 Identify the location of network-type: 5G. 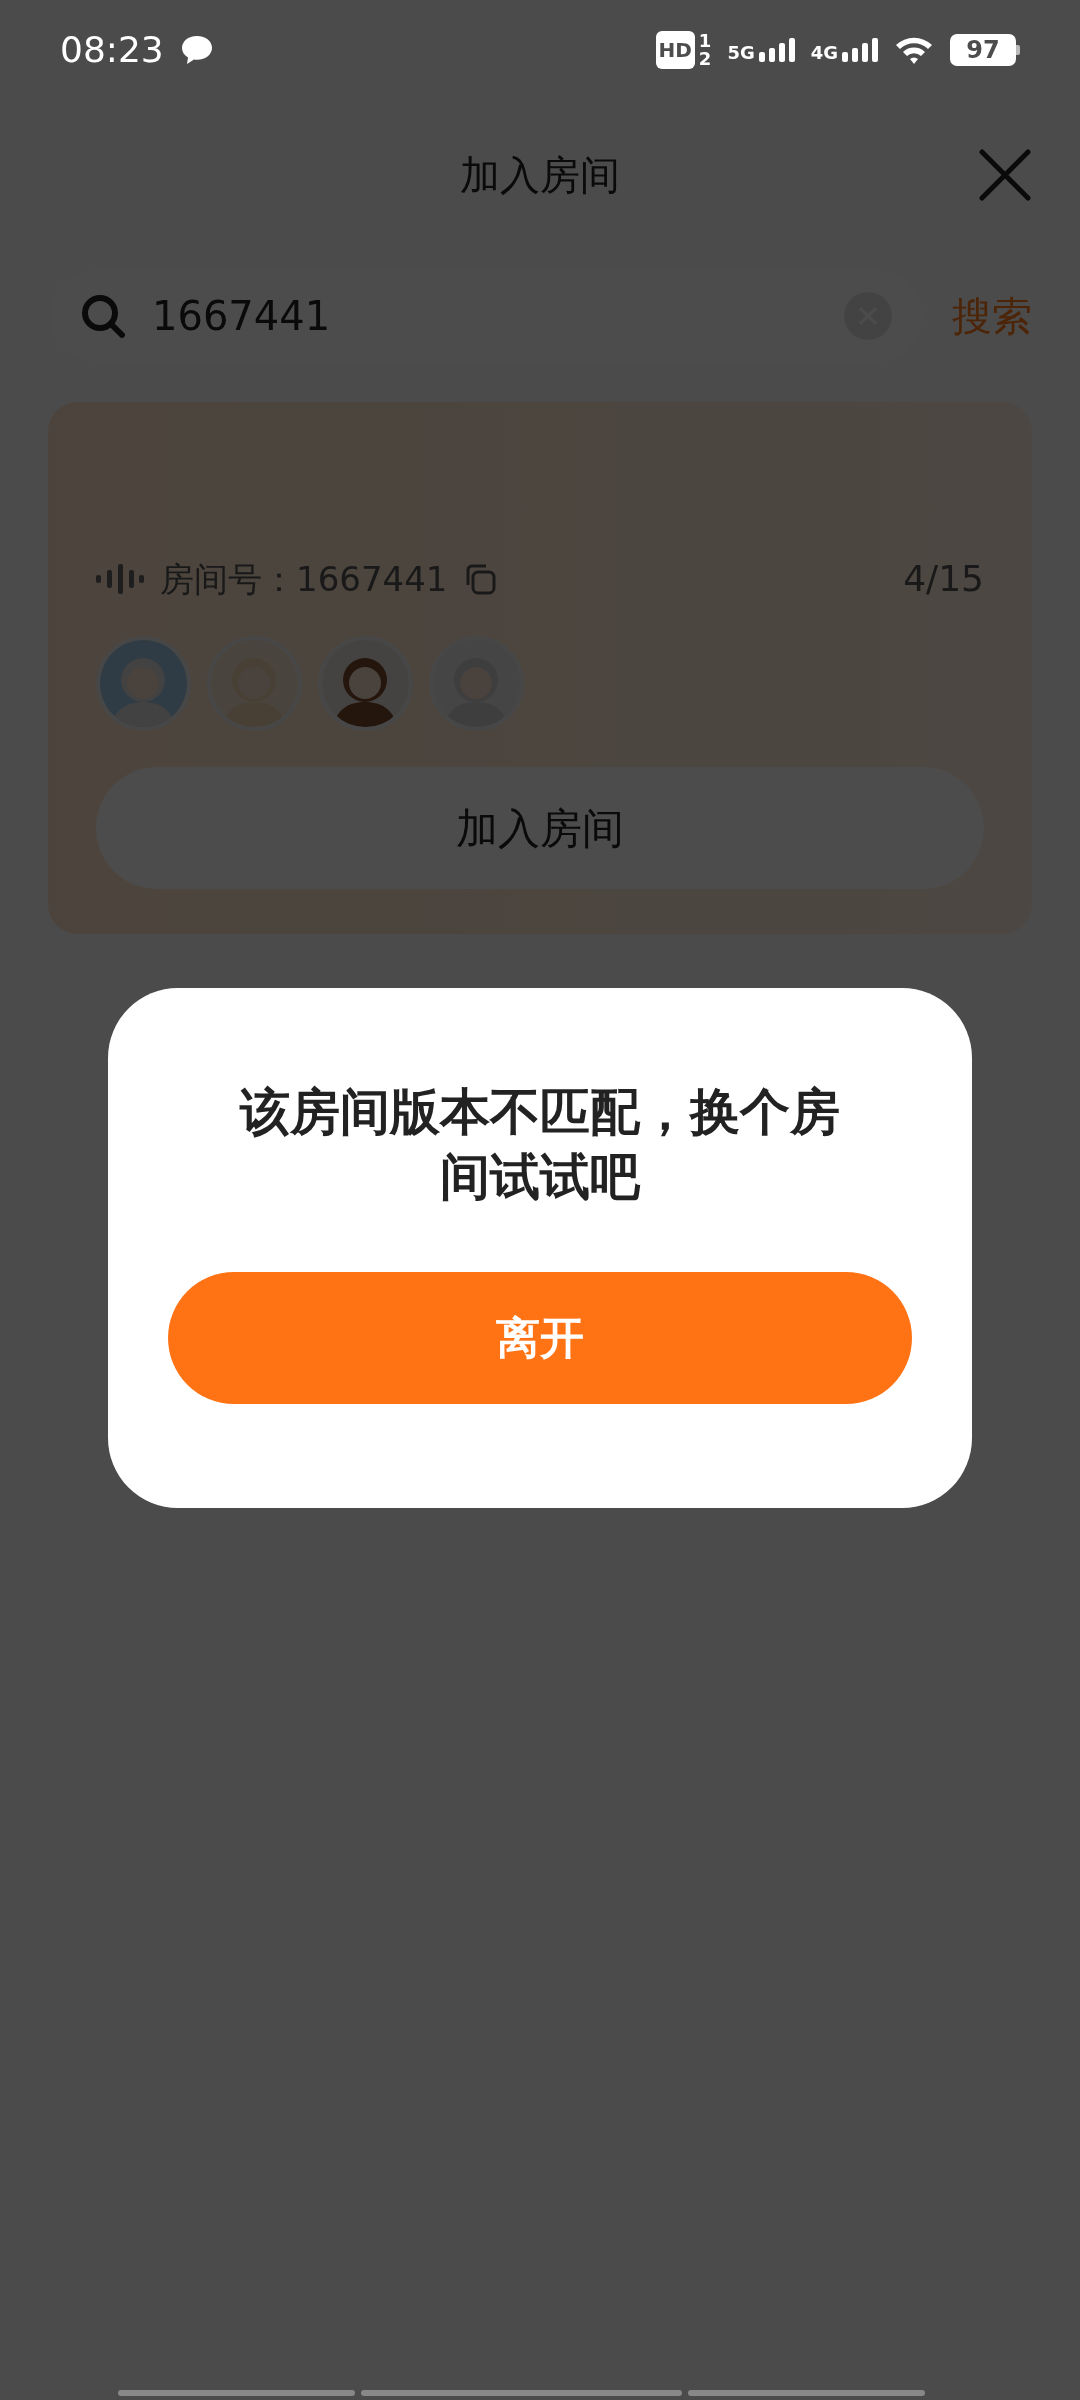
(741, 53).